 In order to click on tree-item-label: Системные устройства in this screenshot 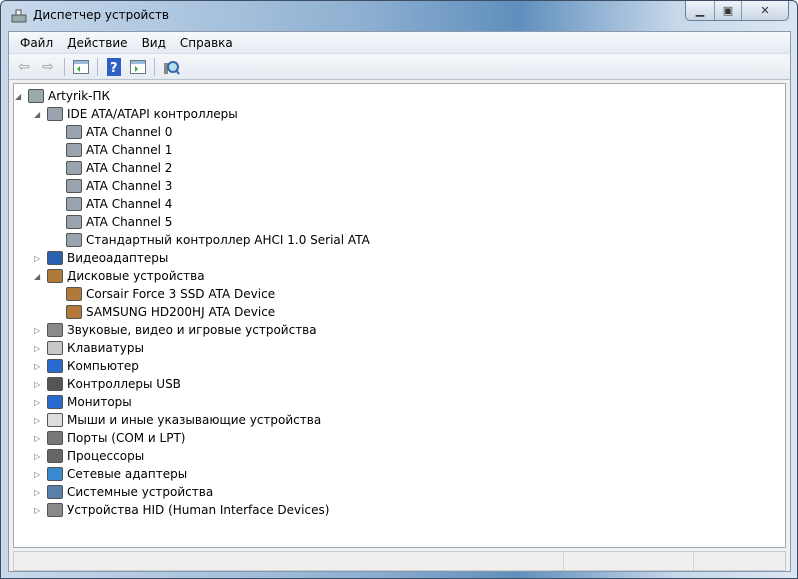, I will do `click(140, 492)`.